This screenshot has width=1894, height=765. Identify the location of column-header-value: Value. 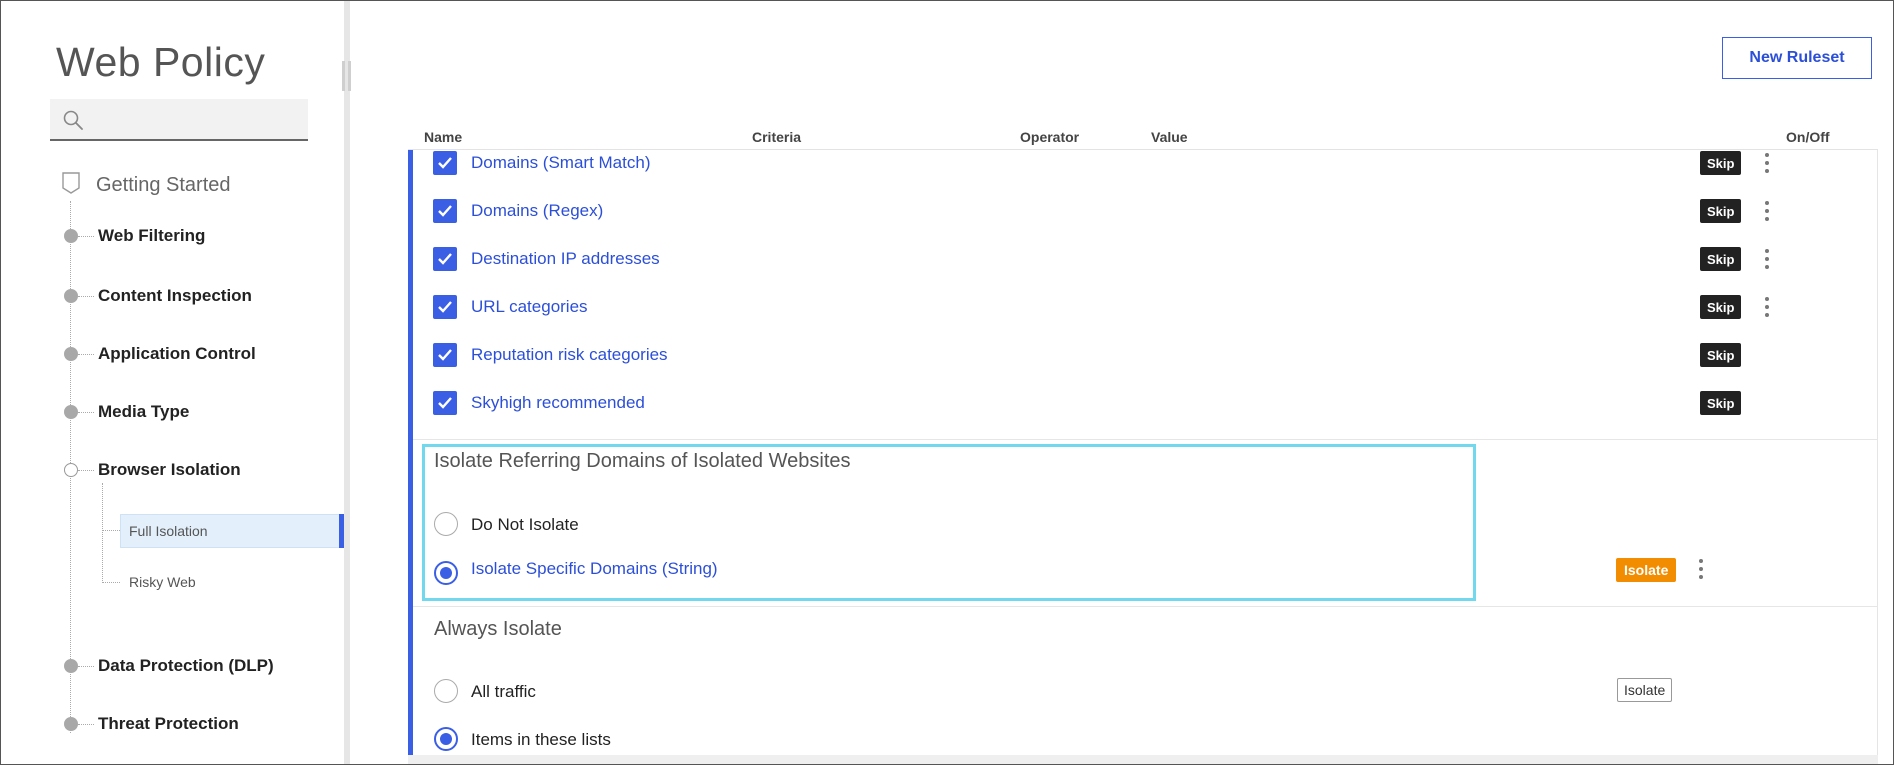
(1169, 137).